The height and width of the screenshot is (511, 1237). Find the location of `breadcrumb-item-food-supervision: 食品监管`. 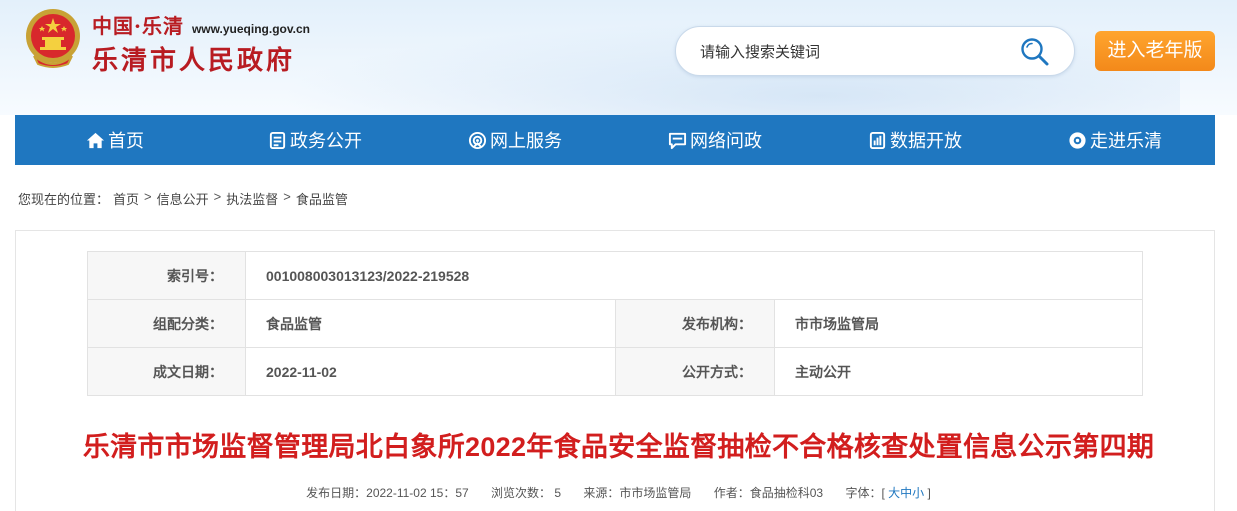

breadcrumb-item-food-supervision: 食品监管 is located at coordinates (322, 198).